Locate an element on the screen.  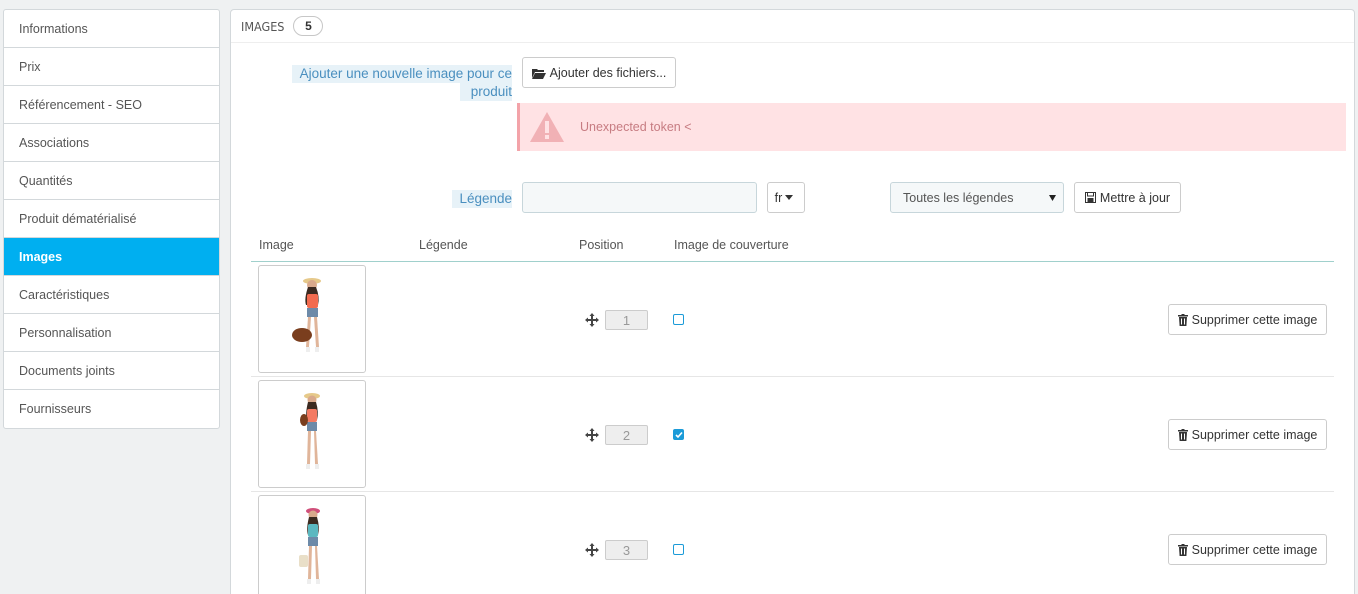
sidebar-item-images: Images is located at coordinates (111, 257).